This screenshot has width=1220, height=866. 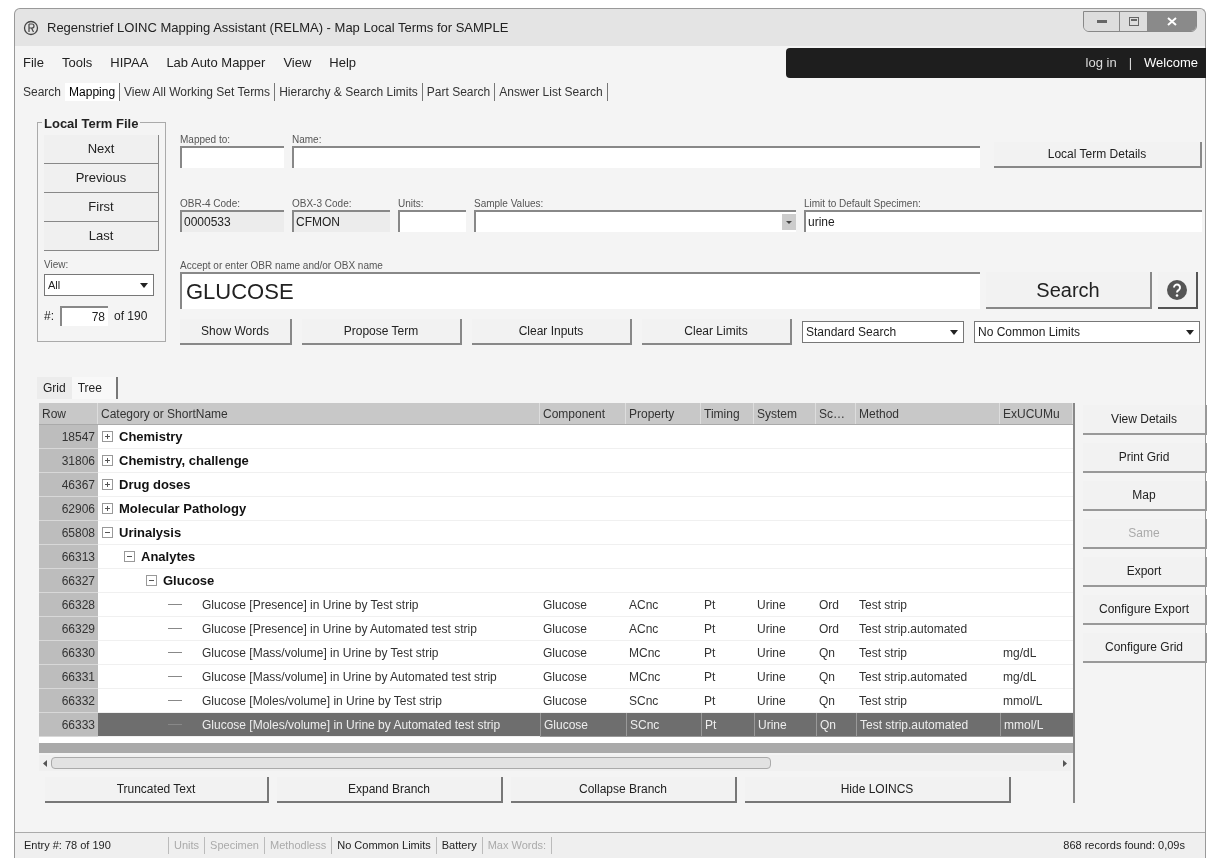 I want to click on tab: Answer List Search, so click(x=551, y=92).